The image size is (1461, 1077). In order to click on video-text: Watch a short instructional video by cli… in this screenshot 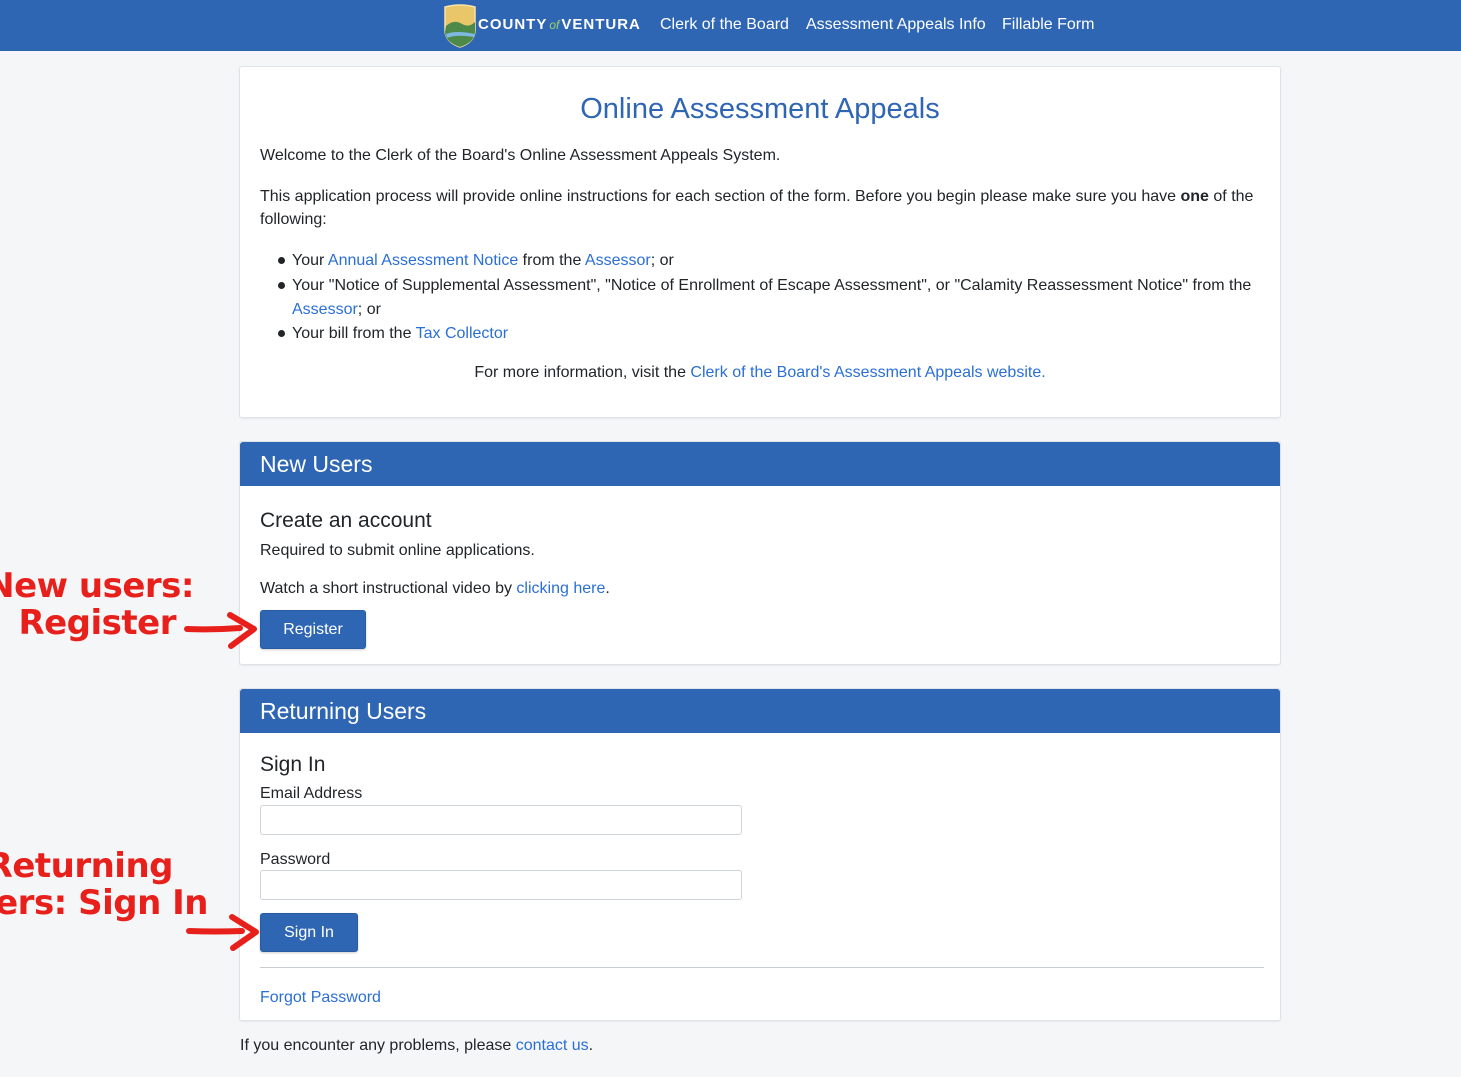, I will do `click(435, 588)`.